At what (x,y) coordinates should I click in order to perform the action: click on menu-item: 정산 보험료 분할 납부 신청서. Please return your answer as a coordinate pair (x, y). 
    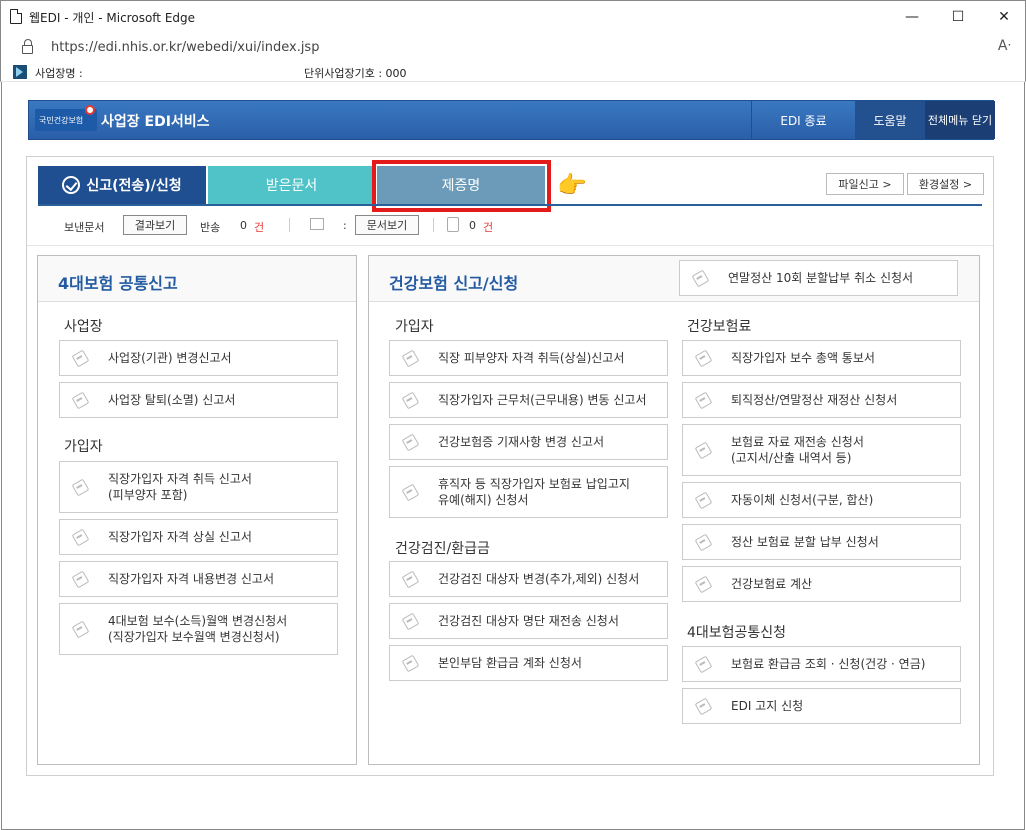
    Looking at the image, I should click on (821, 542).